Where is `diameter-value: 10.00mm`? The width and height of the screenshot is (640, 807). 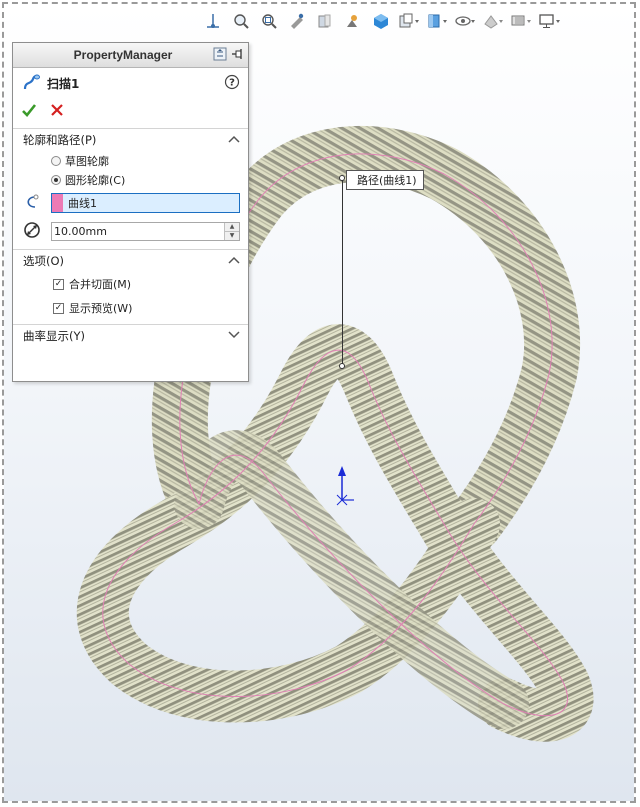
diameter-value: 10.00mm is located at coordinates (80, 231).